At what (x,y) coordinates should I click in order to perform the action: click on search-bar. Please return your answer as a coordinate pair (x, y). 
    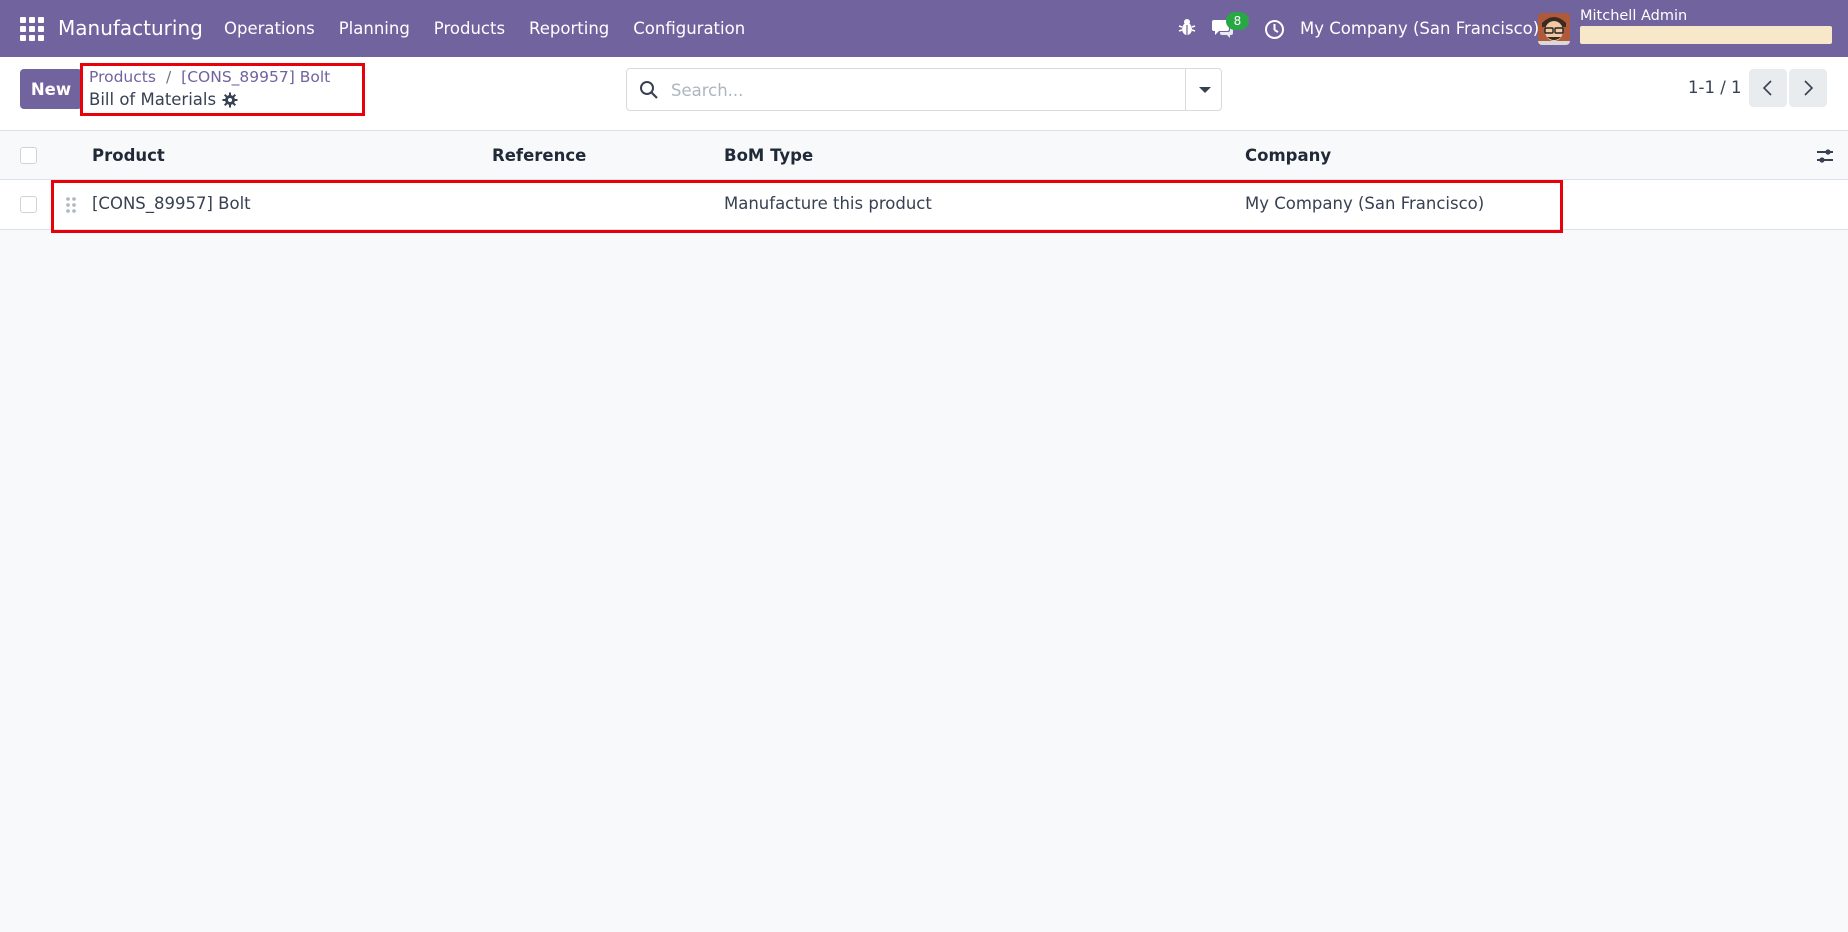
    Looking at the image, I should click on (924, 89).